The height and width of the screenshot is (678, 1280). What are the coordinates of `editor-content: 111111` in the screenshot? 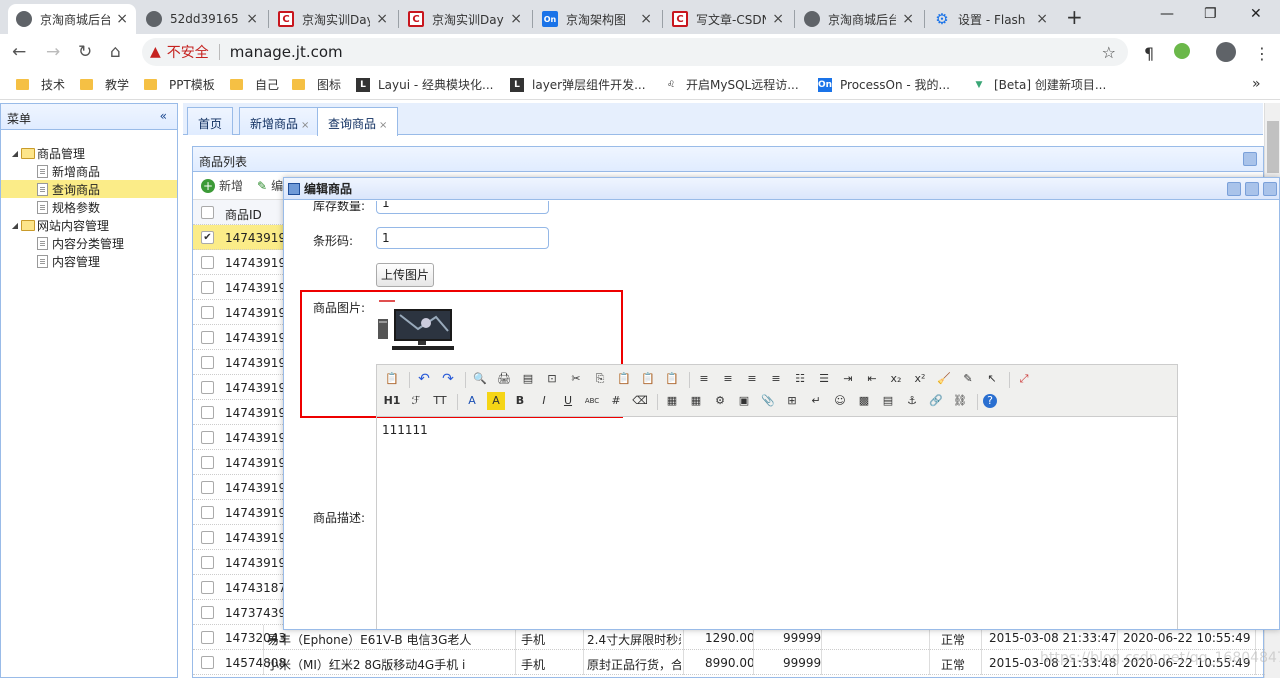 It's located at (405, 430).